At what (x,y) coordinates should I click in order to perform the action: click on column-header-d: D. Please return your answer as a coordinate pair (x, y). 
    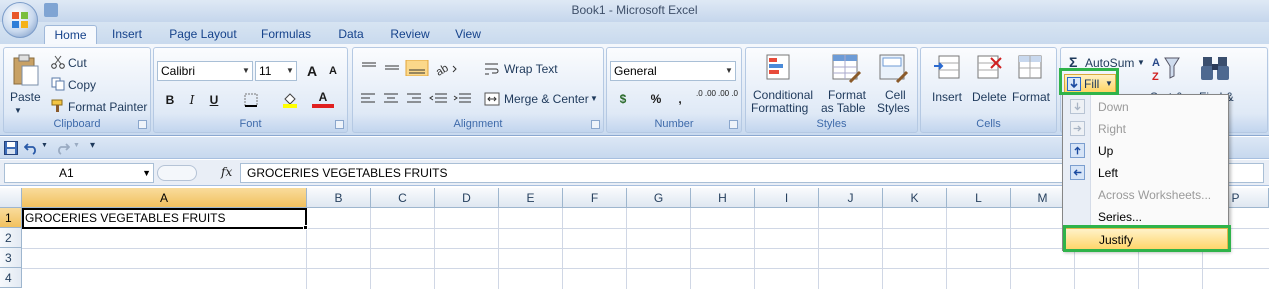
    Looking at the image, I should click on (467, 198).